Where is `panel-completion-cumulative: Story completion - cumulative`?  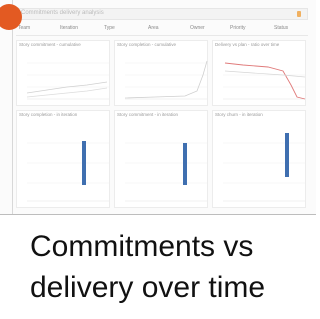 panel-completion-cumulative: Story completion - cumulative is located at coordinates (161, 73).